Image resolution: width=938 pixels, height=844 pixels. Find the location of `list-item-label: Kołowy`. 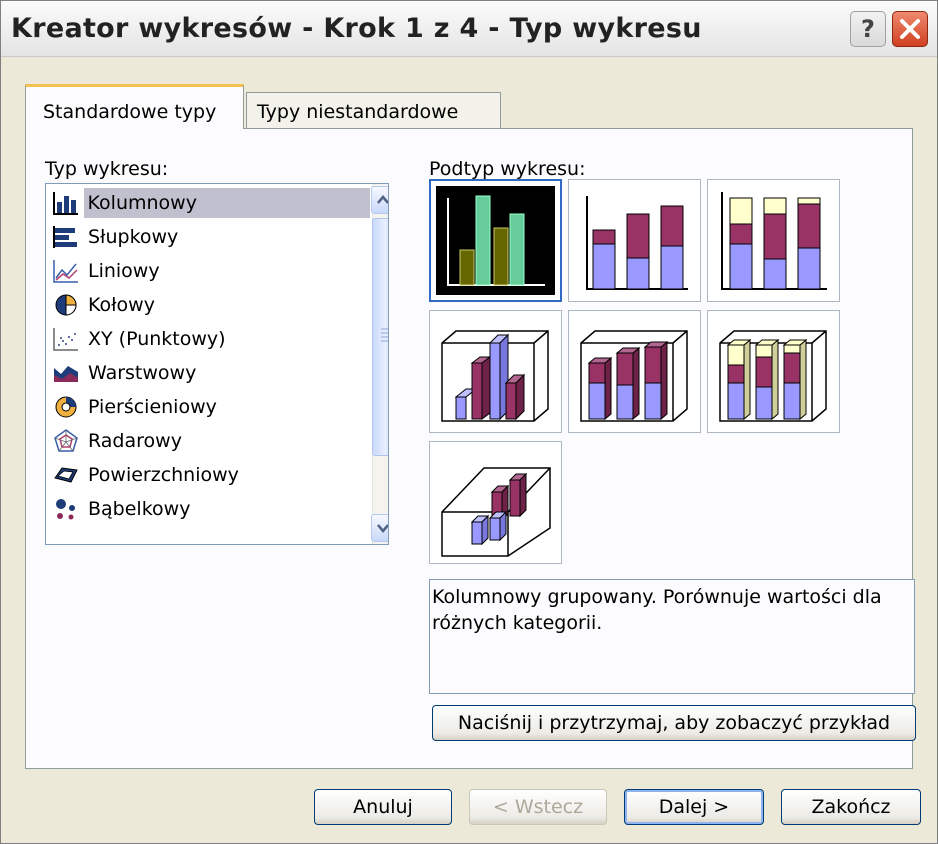

list-item-label: Kołowy is located at coordinates (121, 305).